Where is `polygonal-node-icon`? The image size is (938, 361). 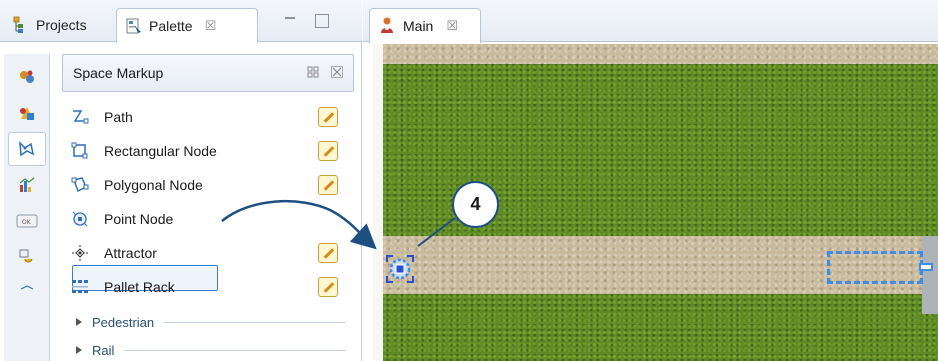 polygonal-node-icon is located at coordinates (80, 185).